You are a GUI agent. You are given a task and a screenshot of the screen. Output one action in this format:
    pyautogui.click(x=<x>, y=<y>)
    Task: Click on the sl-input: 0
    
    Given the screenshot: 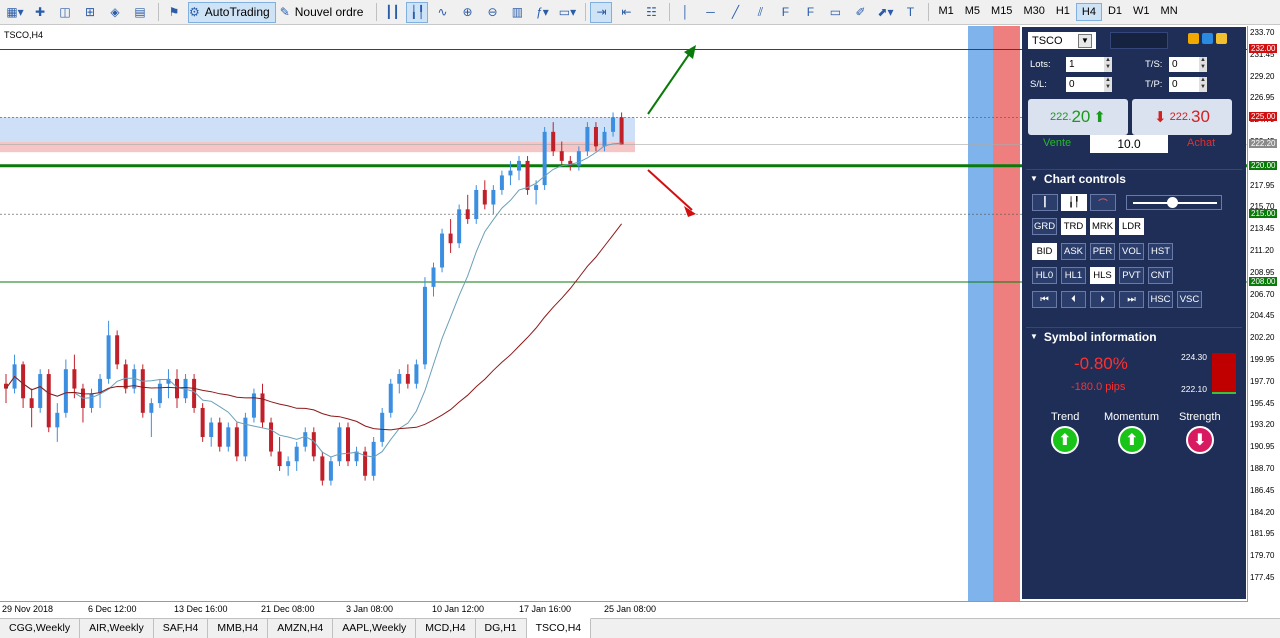 What is the action you would take?
    pyautogui.click(x=1085, y=84)
    